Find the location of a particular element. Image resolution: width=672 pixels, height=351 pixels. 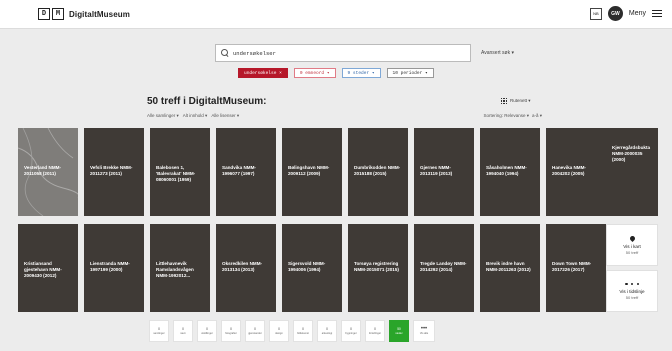

card-title: Kjerregårdsbukta NMM-2000035 (2000) is located at coordinates (631, 154).